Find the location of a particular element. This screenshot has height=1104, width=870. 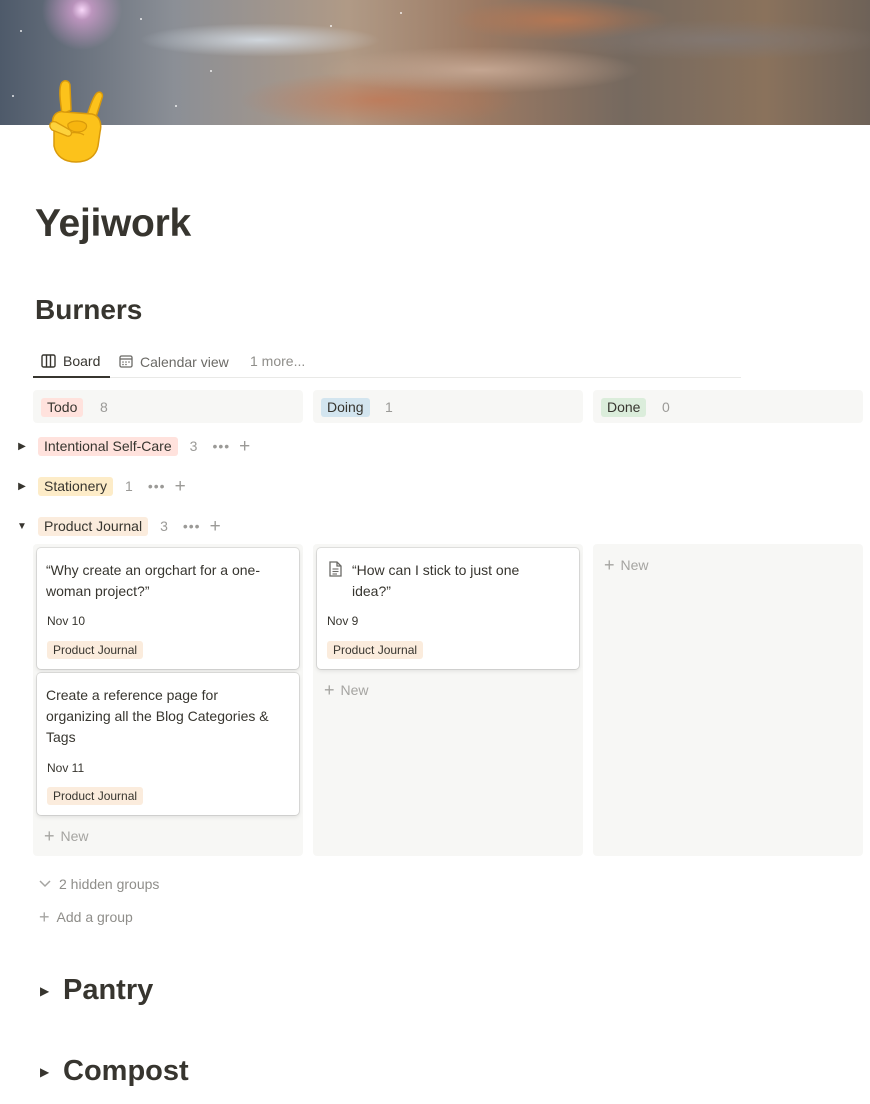

column-body-done is located at coordinates (728, 700).